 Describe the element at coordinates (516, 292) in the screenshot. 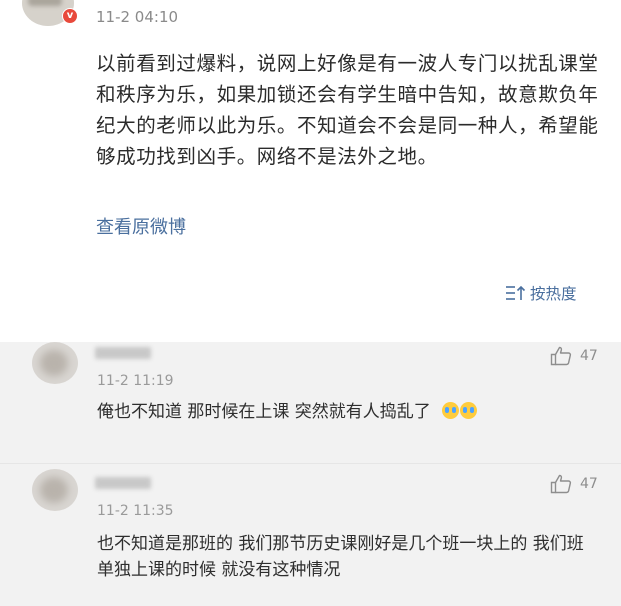

I see `sort-icon` at that location.